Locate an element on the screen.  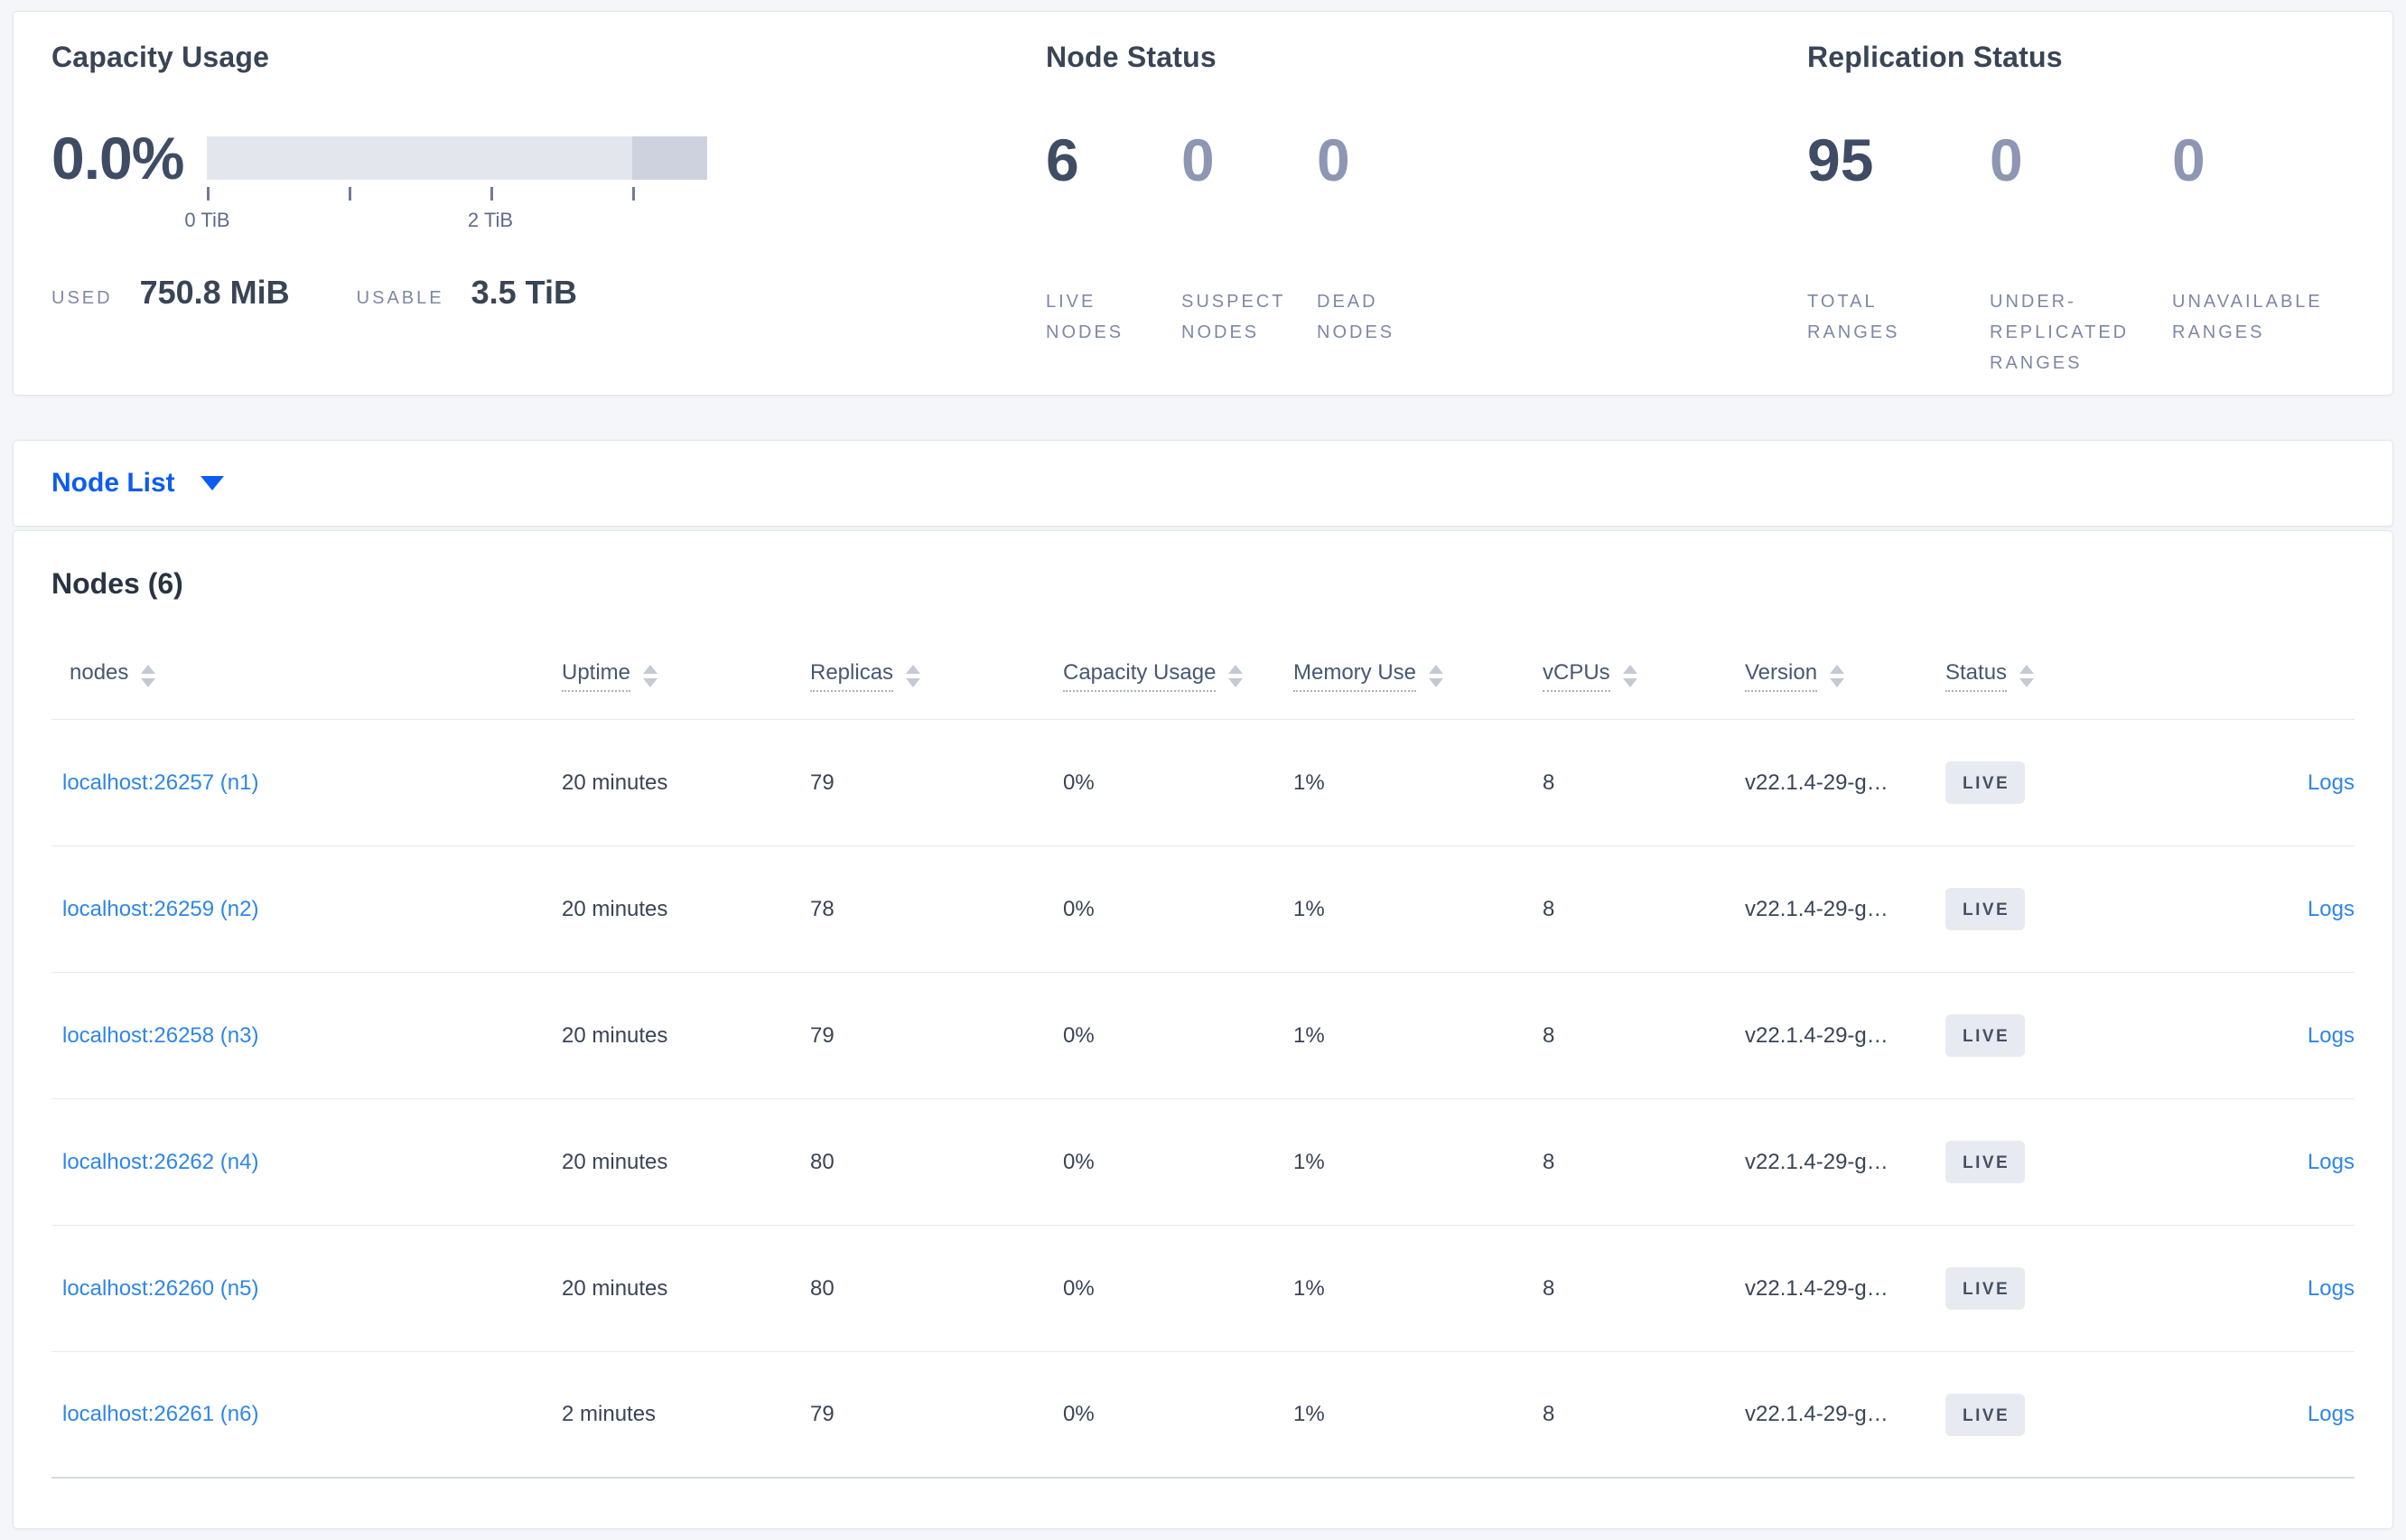
node-list-dropdown: Node List is located at coordinates (137, 483).